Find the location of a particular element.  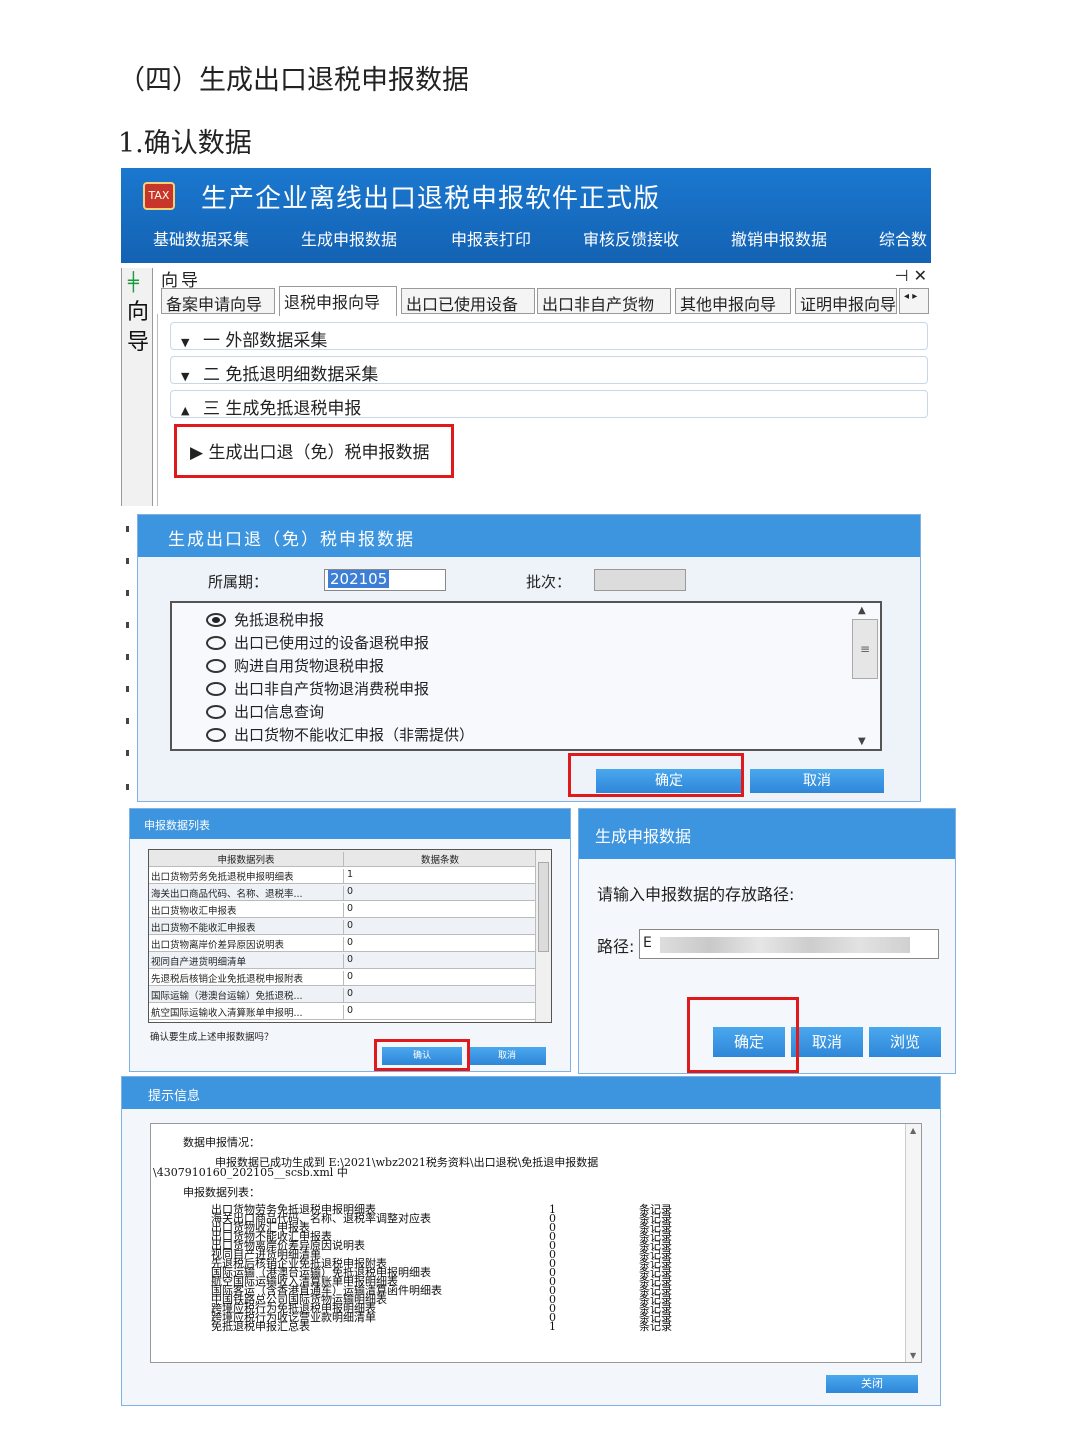

period-input: 202105 is located at coordinates (385, 580).